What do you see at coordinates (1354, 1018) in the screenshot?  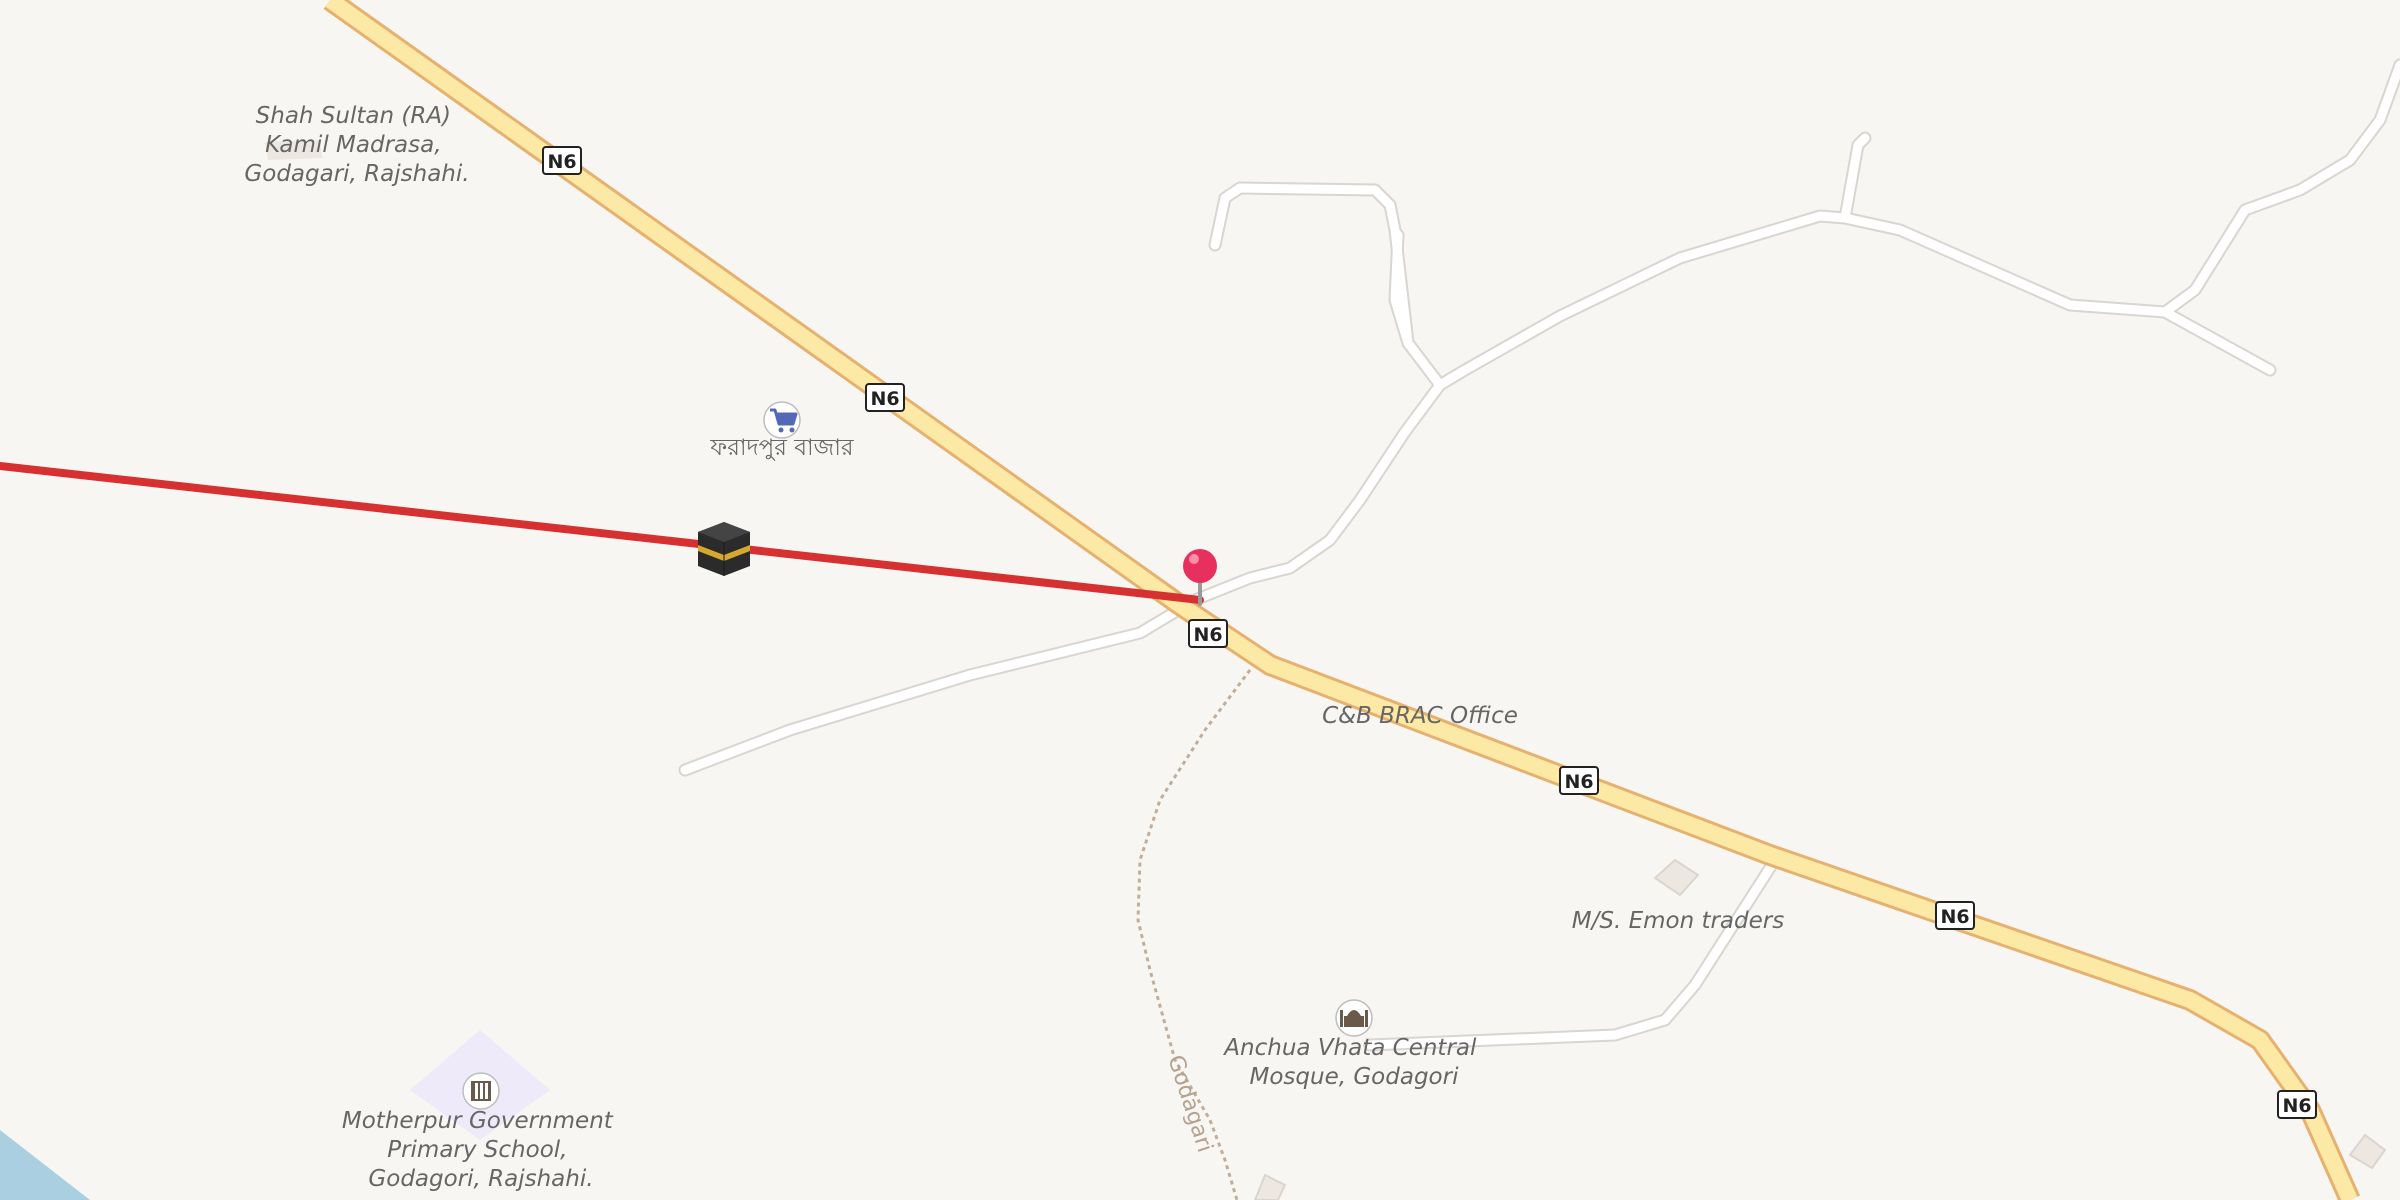 I see `mosque-icon` at bounding box center [1354, 1018].